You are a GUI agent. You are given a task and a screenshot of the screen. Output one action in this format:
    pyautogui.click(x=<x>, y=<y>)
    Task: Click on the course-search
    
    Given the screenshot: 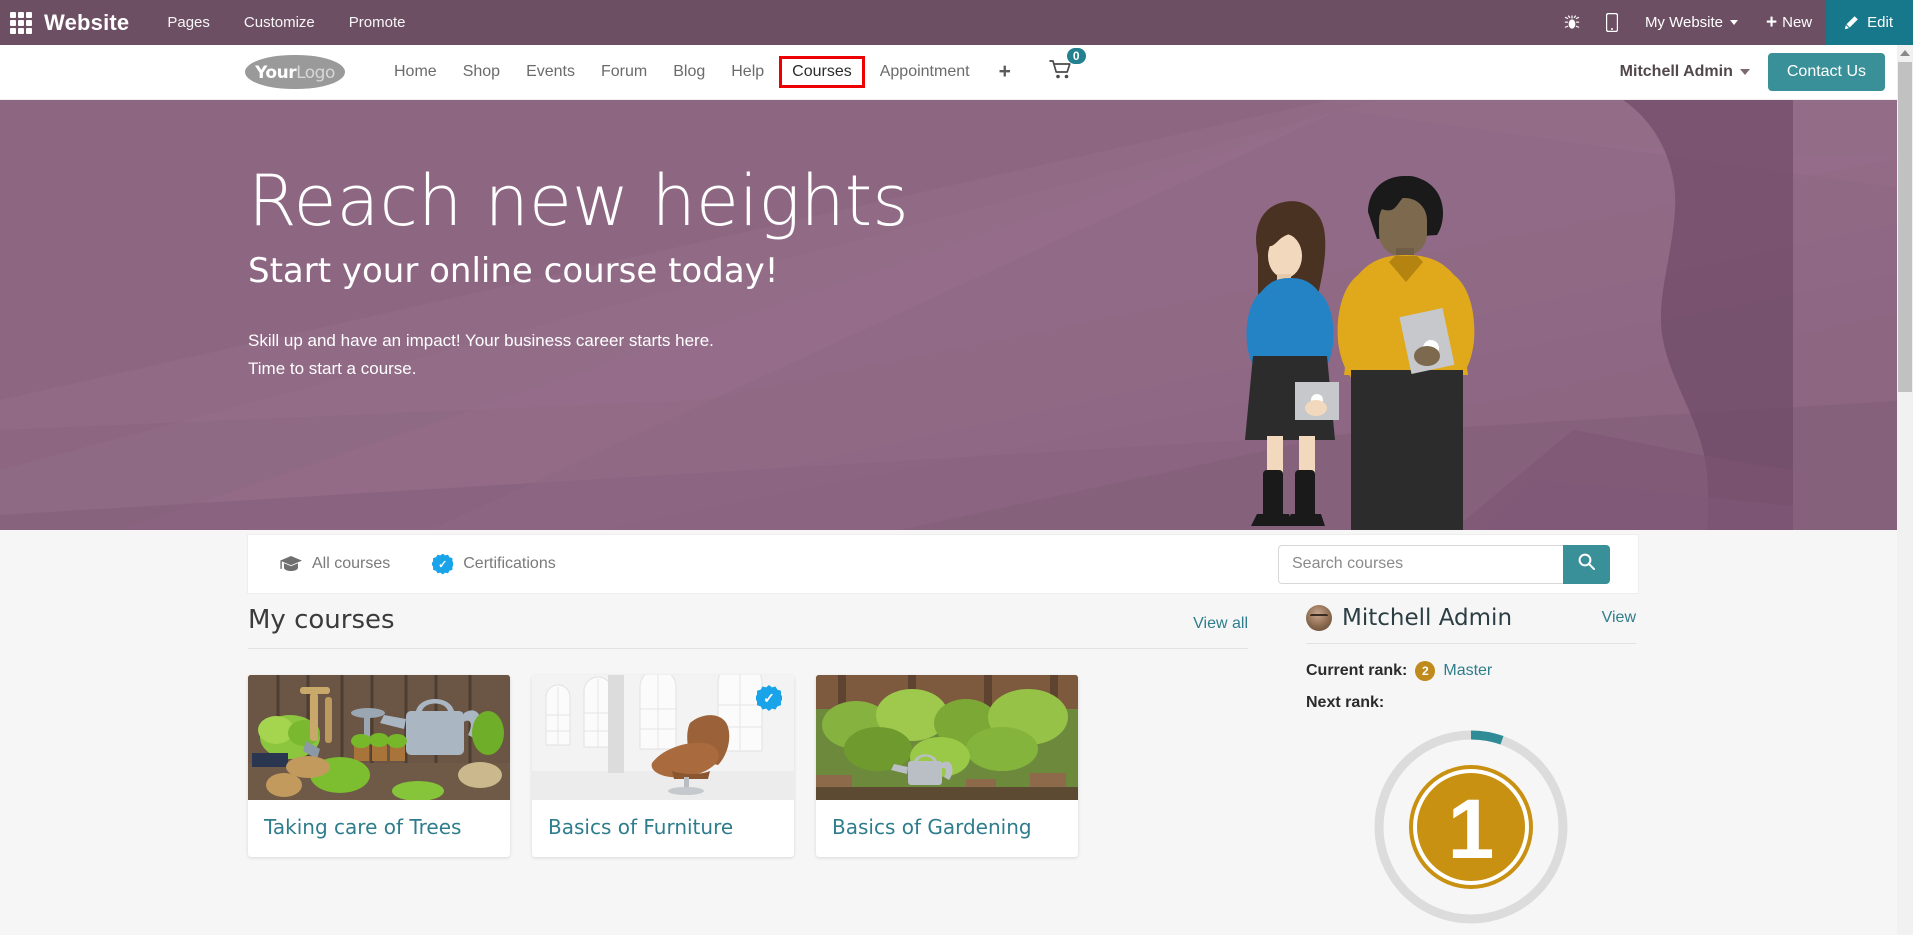 What is the action you would take?
    pyautogui.click(x=1444, y=564)
    